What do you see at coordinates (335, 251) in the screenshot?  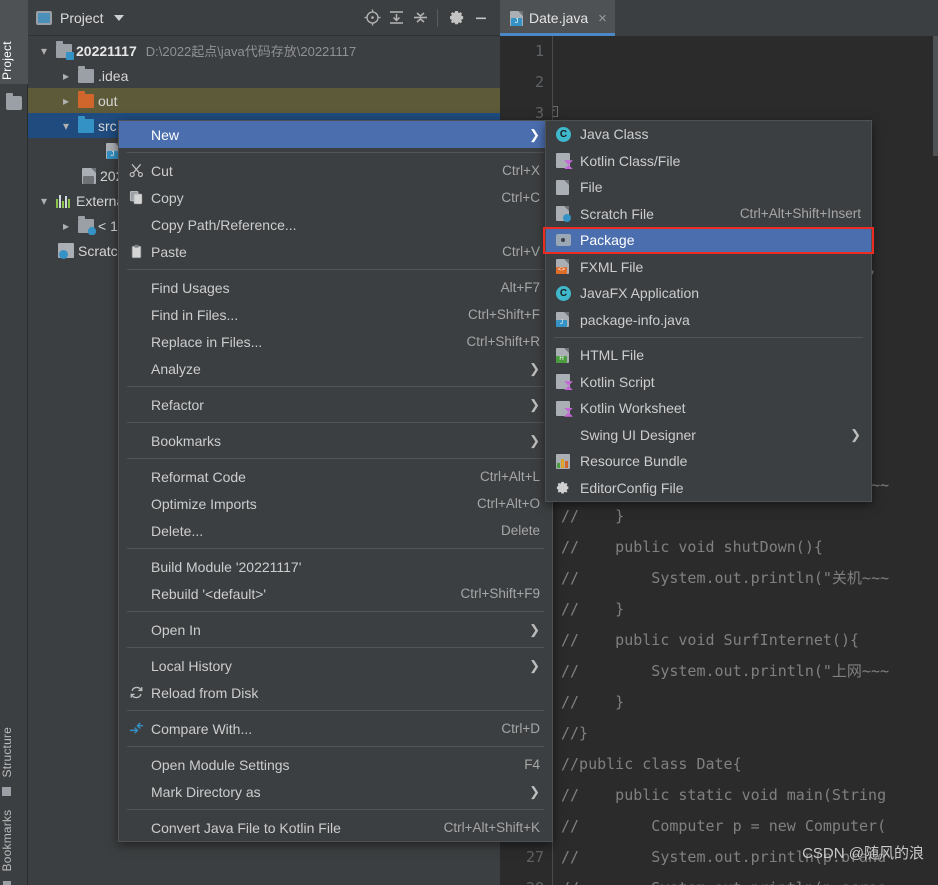 I see `menu-item-paste: Paste Ctrl+V` at bounding box center [335, 251].